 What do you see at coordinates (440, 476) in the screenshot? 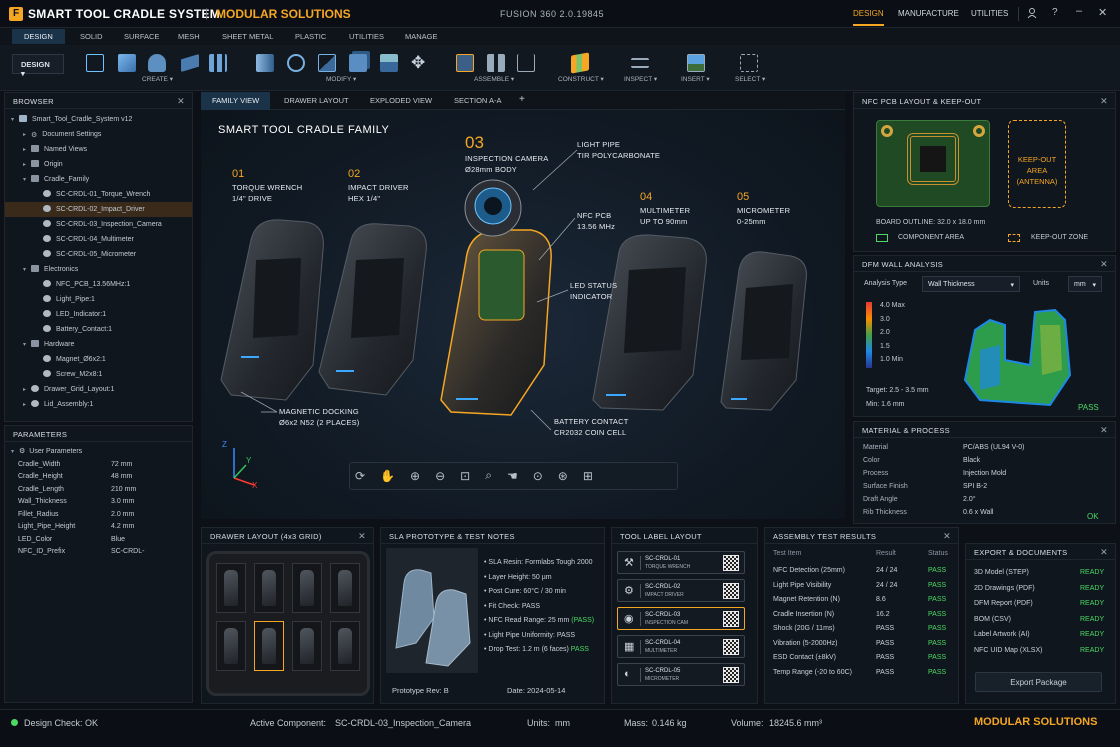
I see `zoom-out-icon: ⊖` at bounding box center [440, 476].